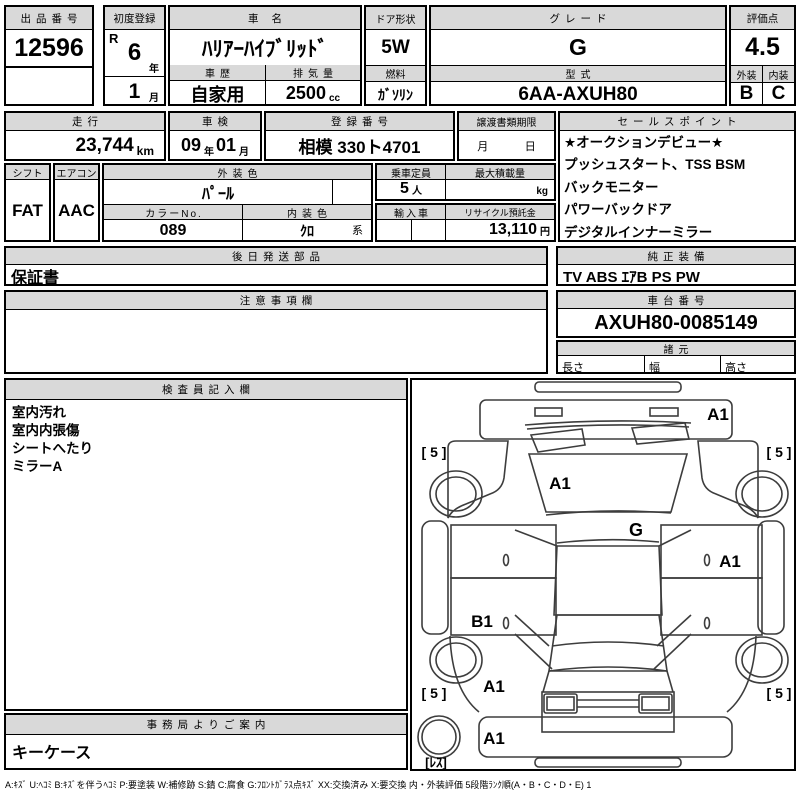 Image resolution: width=800 pixels, height=800 pixels. Describe the element at coordinates (578, 47) in the screenshot. I see `grade-value: G` at that location.